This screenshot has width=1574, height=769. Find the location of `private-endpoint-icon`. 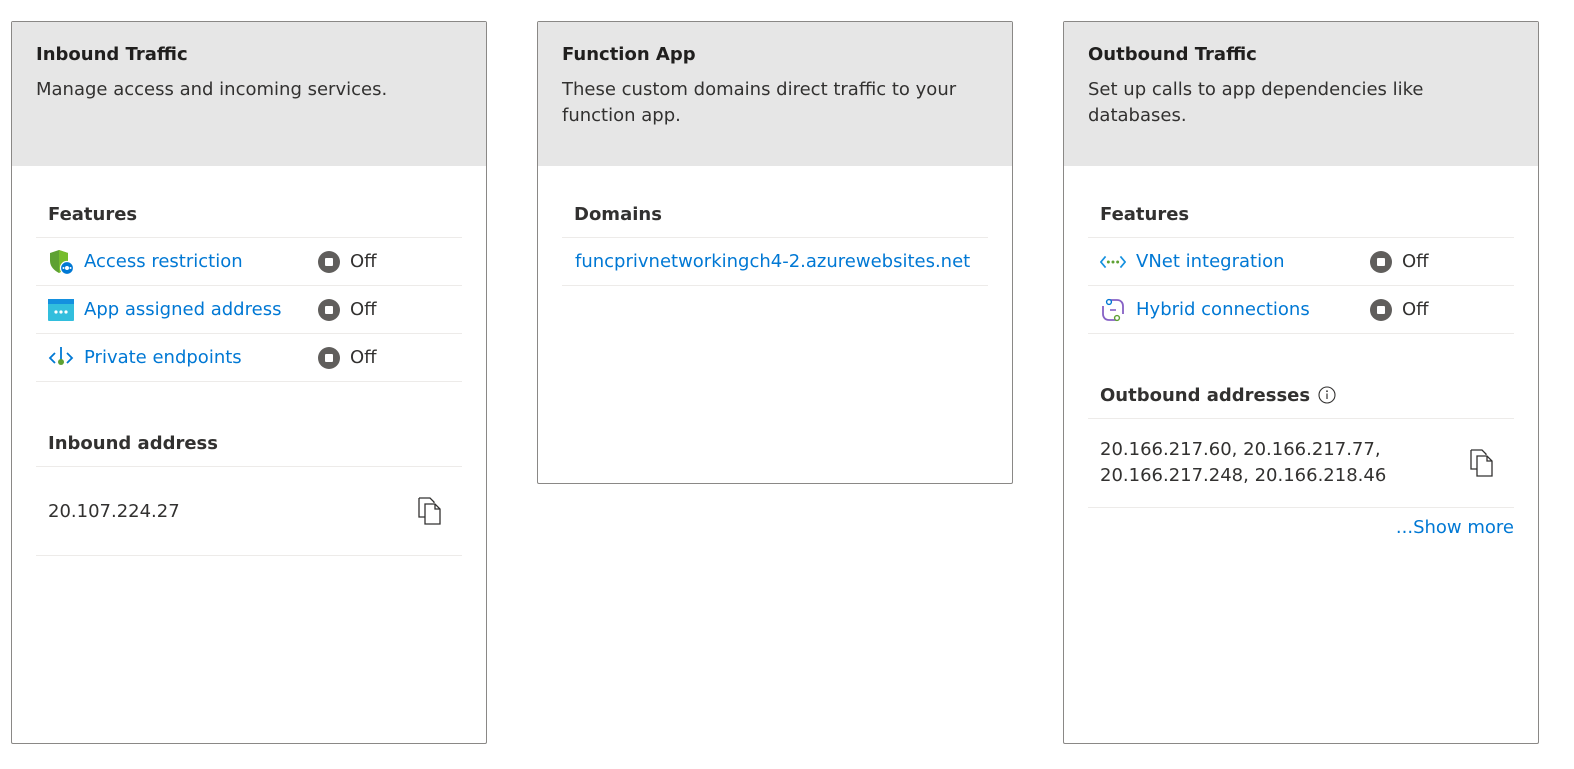

private-endpoint-icon is located at coordinates (61, 358).